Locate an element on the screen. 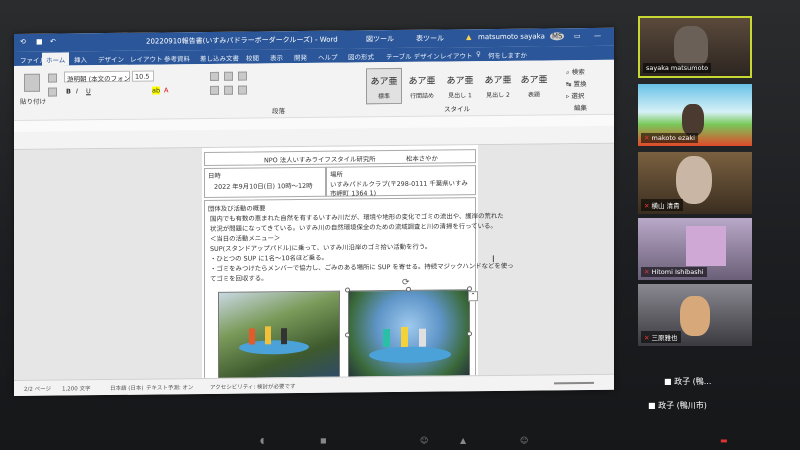  save-icon: ■ is located at coordinates (39, 42).